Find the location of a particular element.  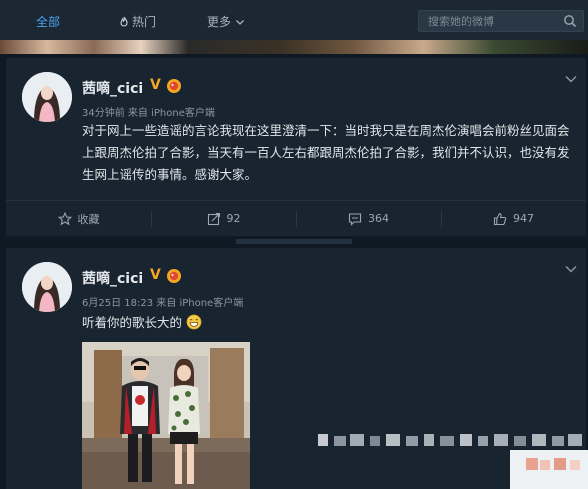

comment-count: 364 is located at coordinates (378, 218).